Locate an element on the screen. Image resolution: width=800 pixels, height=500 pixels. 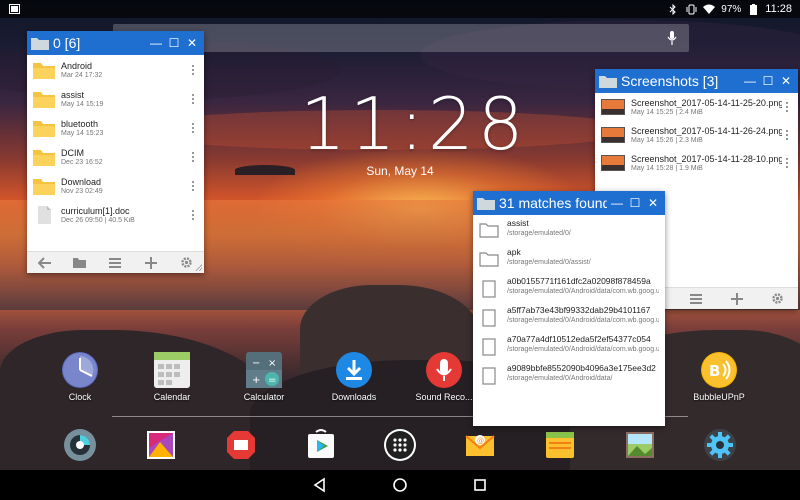
bubbleupnp-app-icon: B is located at coordinates (719, 370).